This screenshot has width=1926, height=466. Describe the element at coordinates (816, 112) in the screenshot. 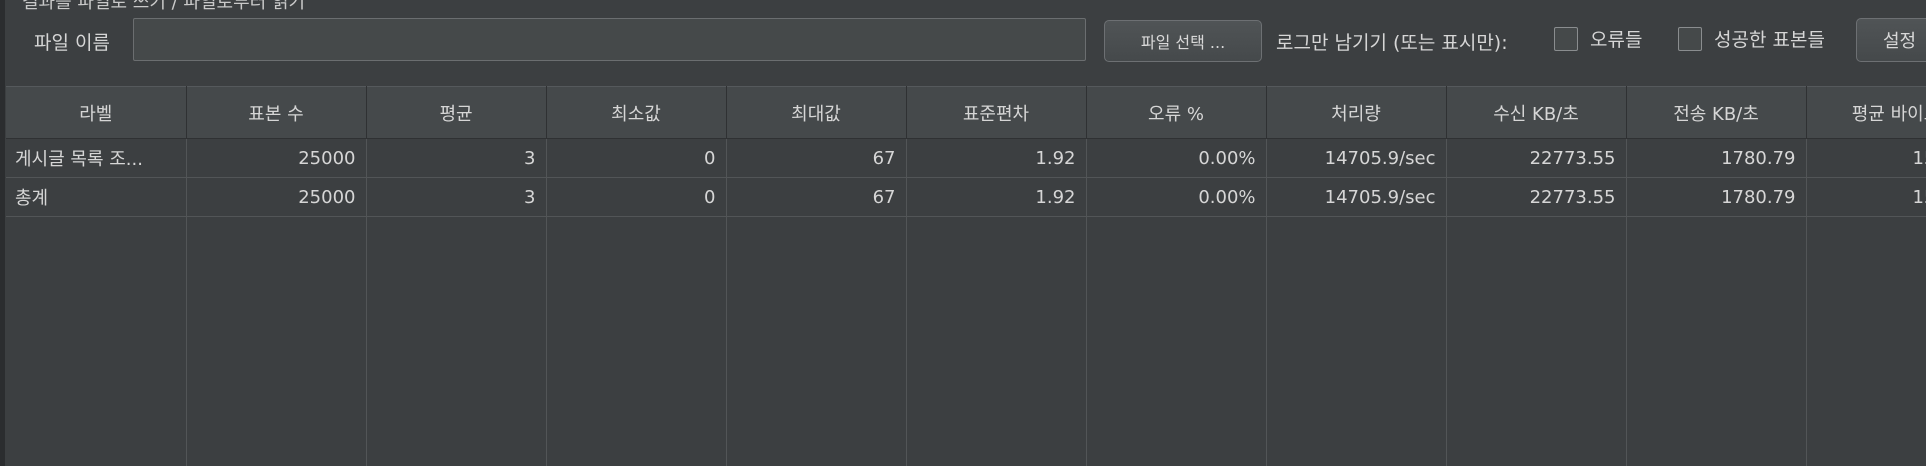

I see `column-header-max: 최대값` at that location.